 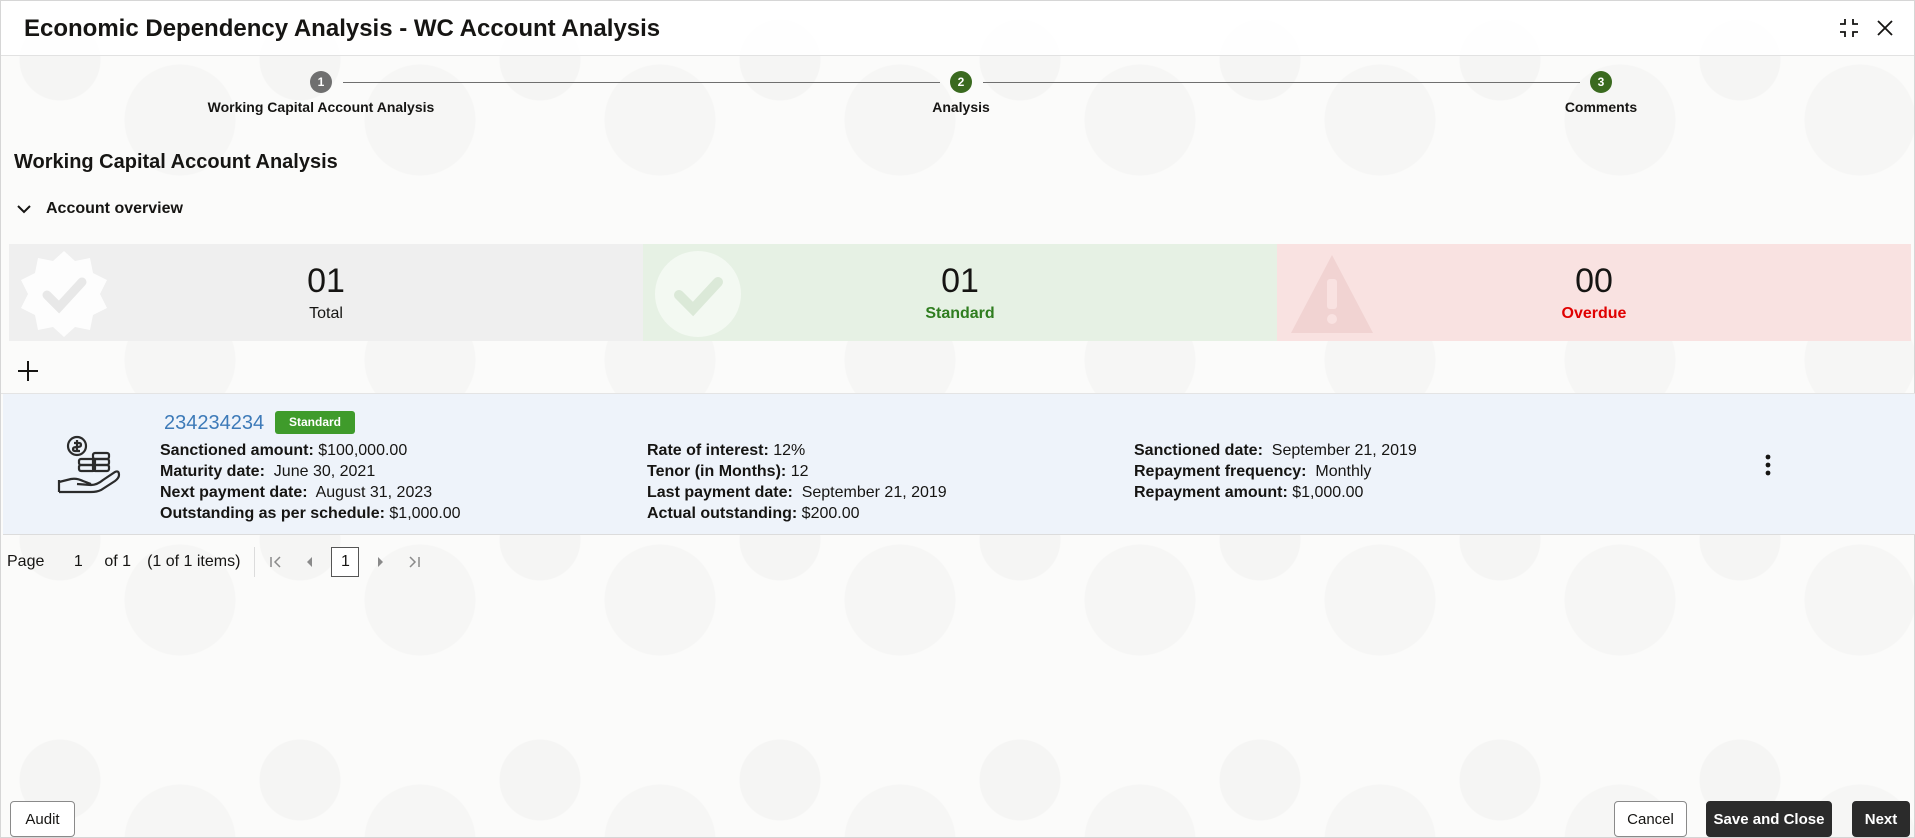 I want to click on previous-page-icon, so click(x=310, y=562).